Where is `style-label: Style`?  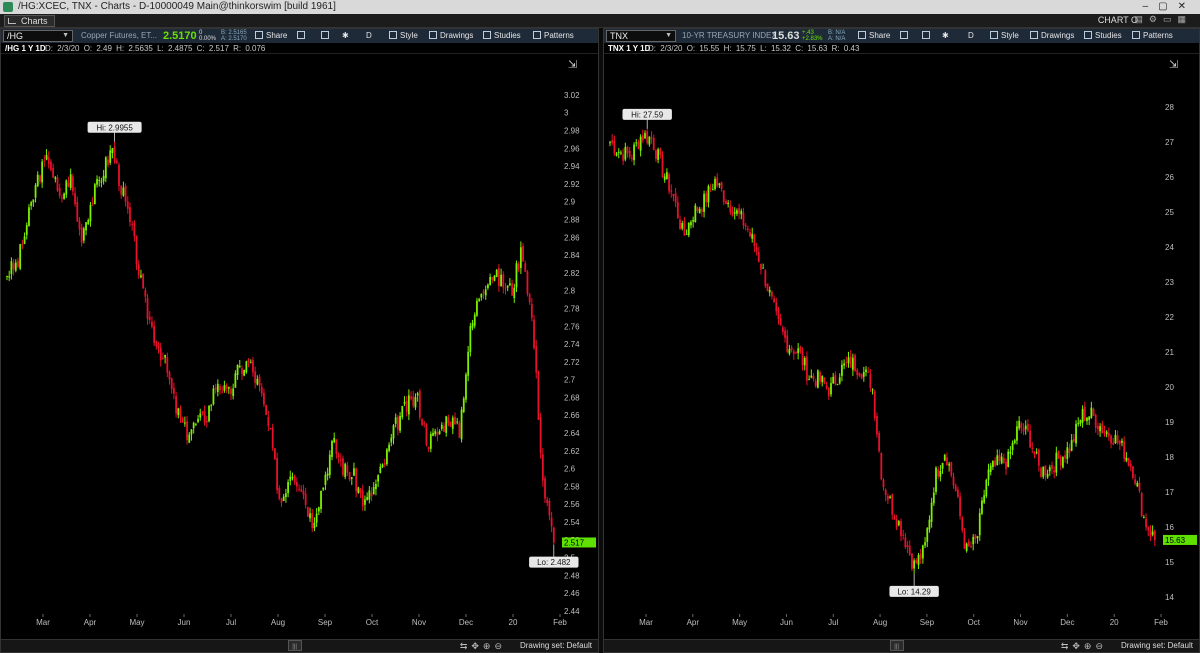 style-label: Style is located at coordinates (409, 35).